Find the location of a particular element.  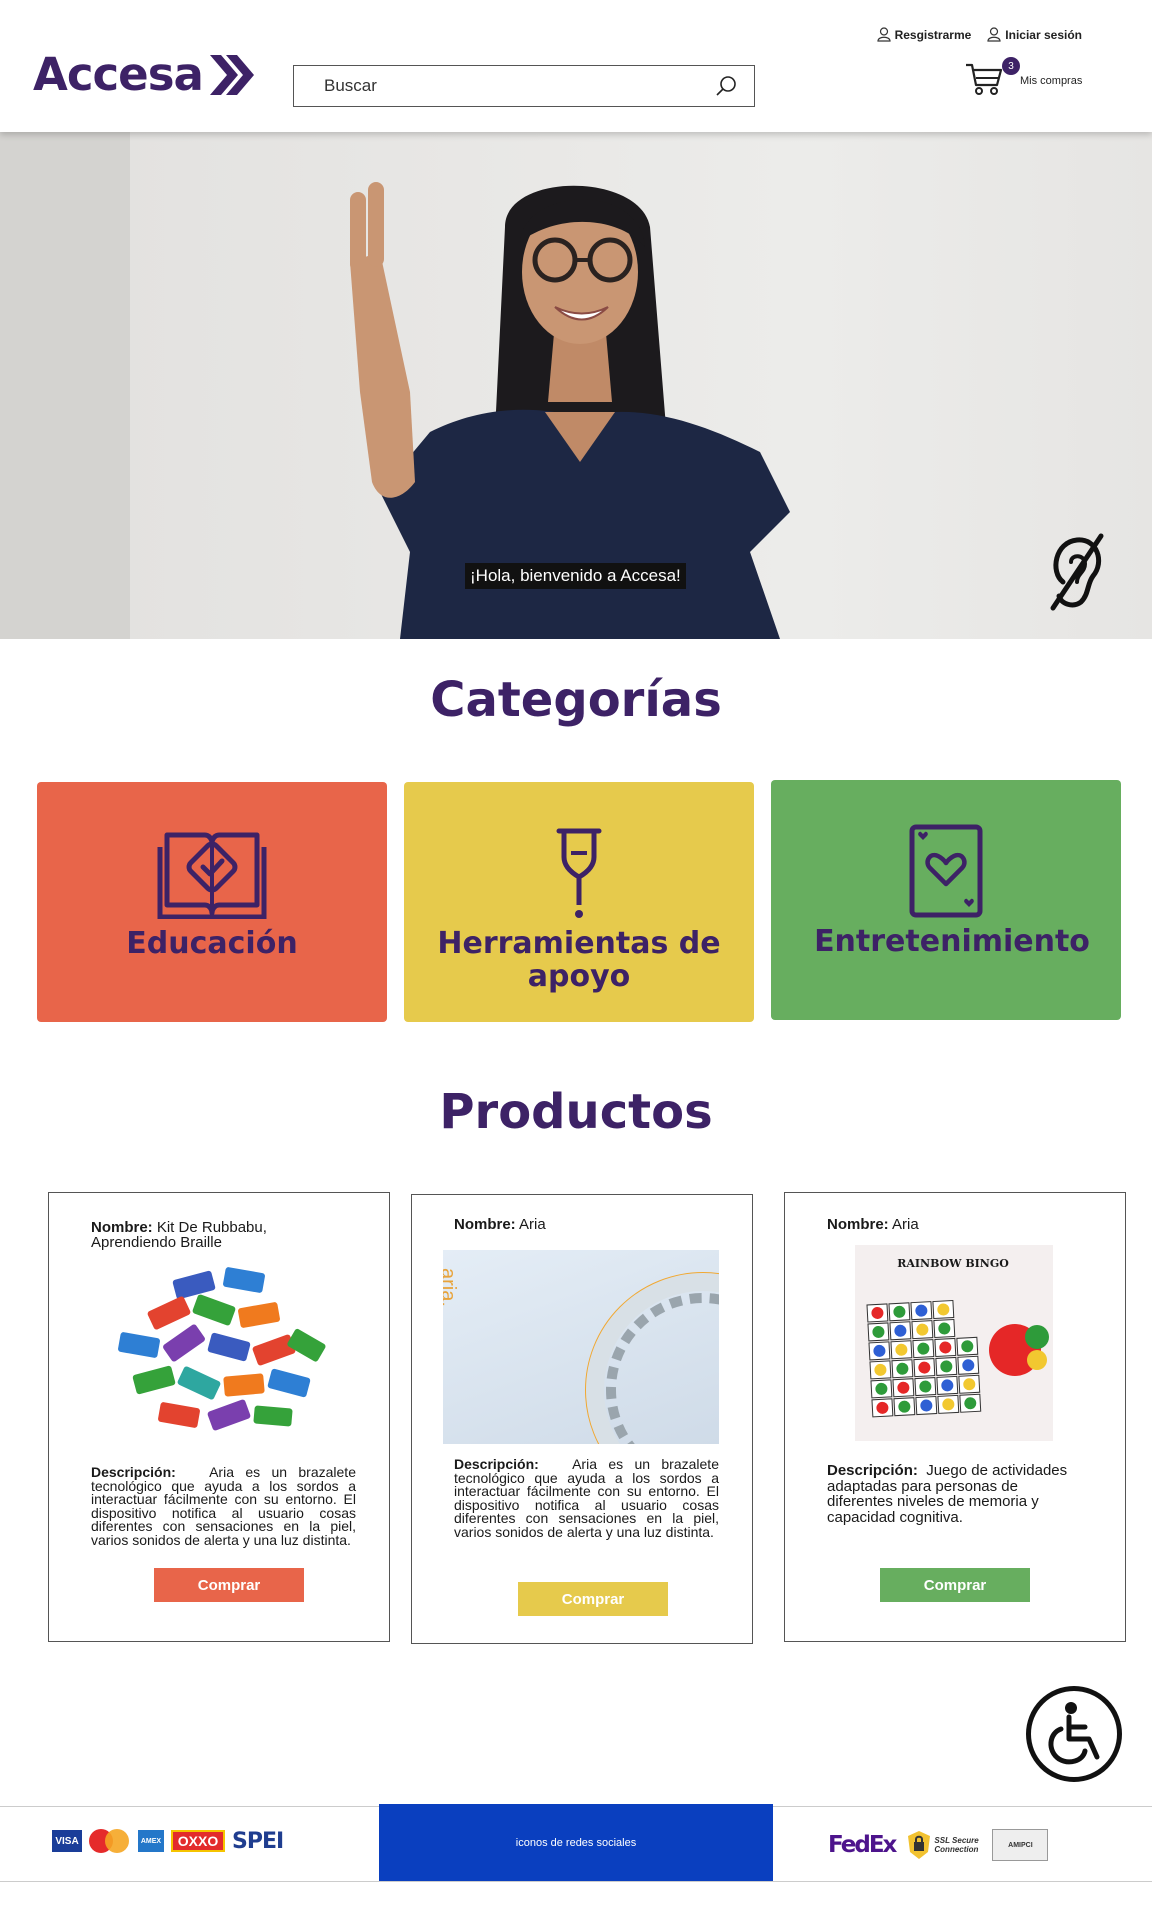

categories-title: Categorías is located at coordinates (576, 700).